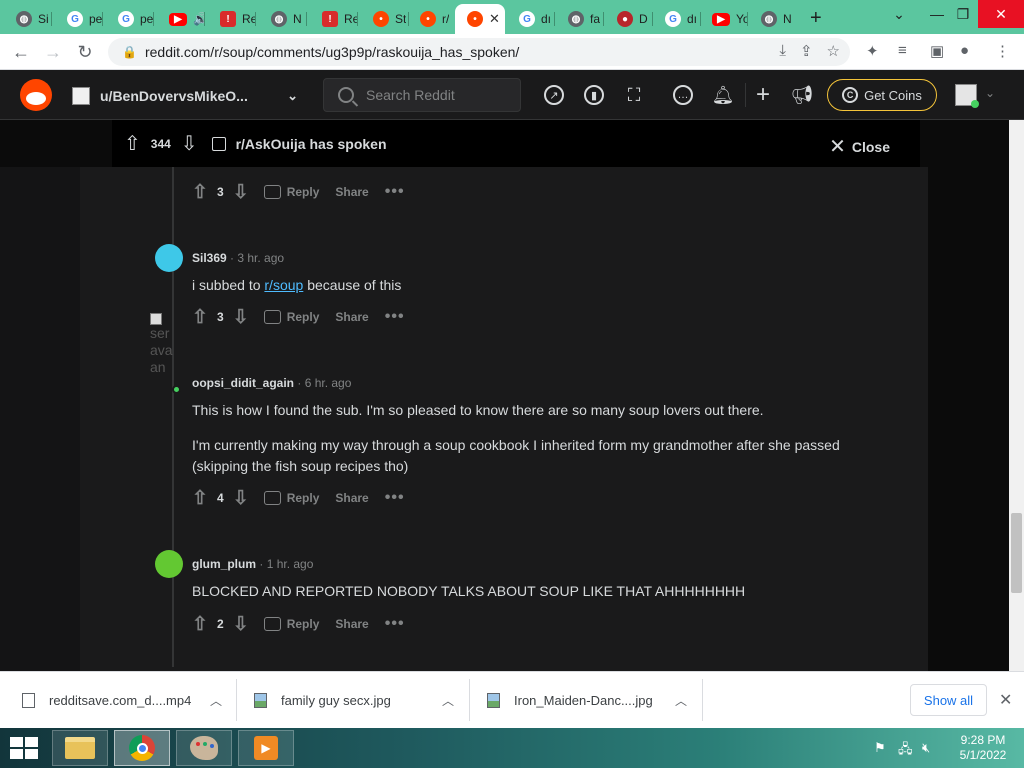 Image resolution: width=1024 pixels, height=768 pixels. I want to click on download-item: redditsave.com_d....mp4 ︿, so click(122, 700).